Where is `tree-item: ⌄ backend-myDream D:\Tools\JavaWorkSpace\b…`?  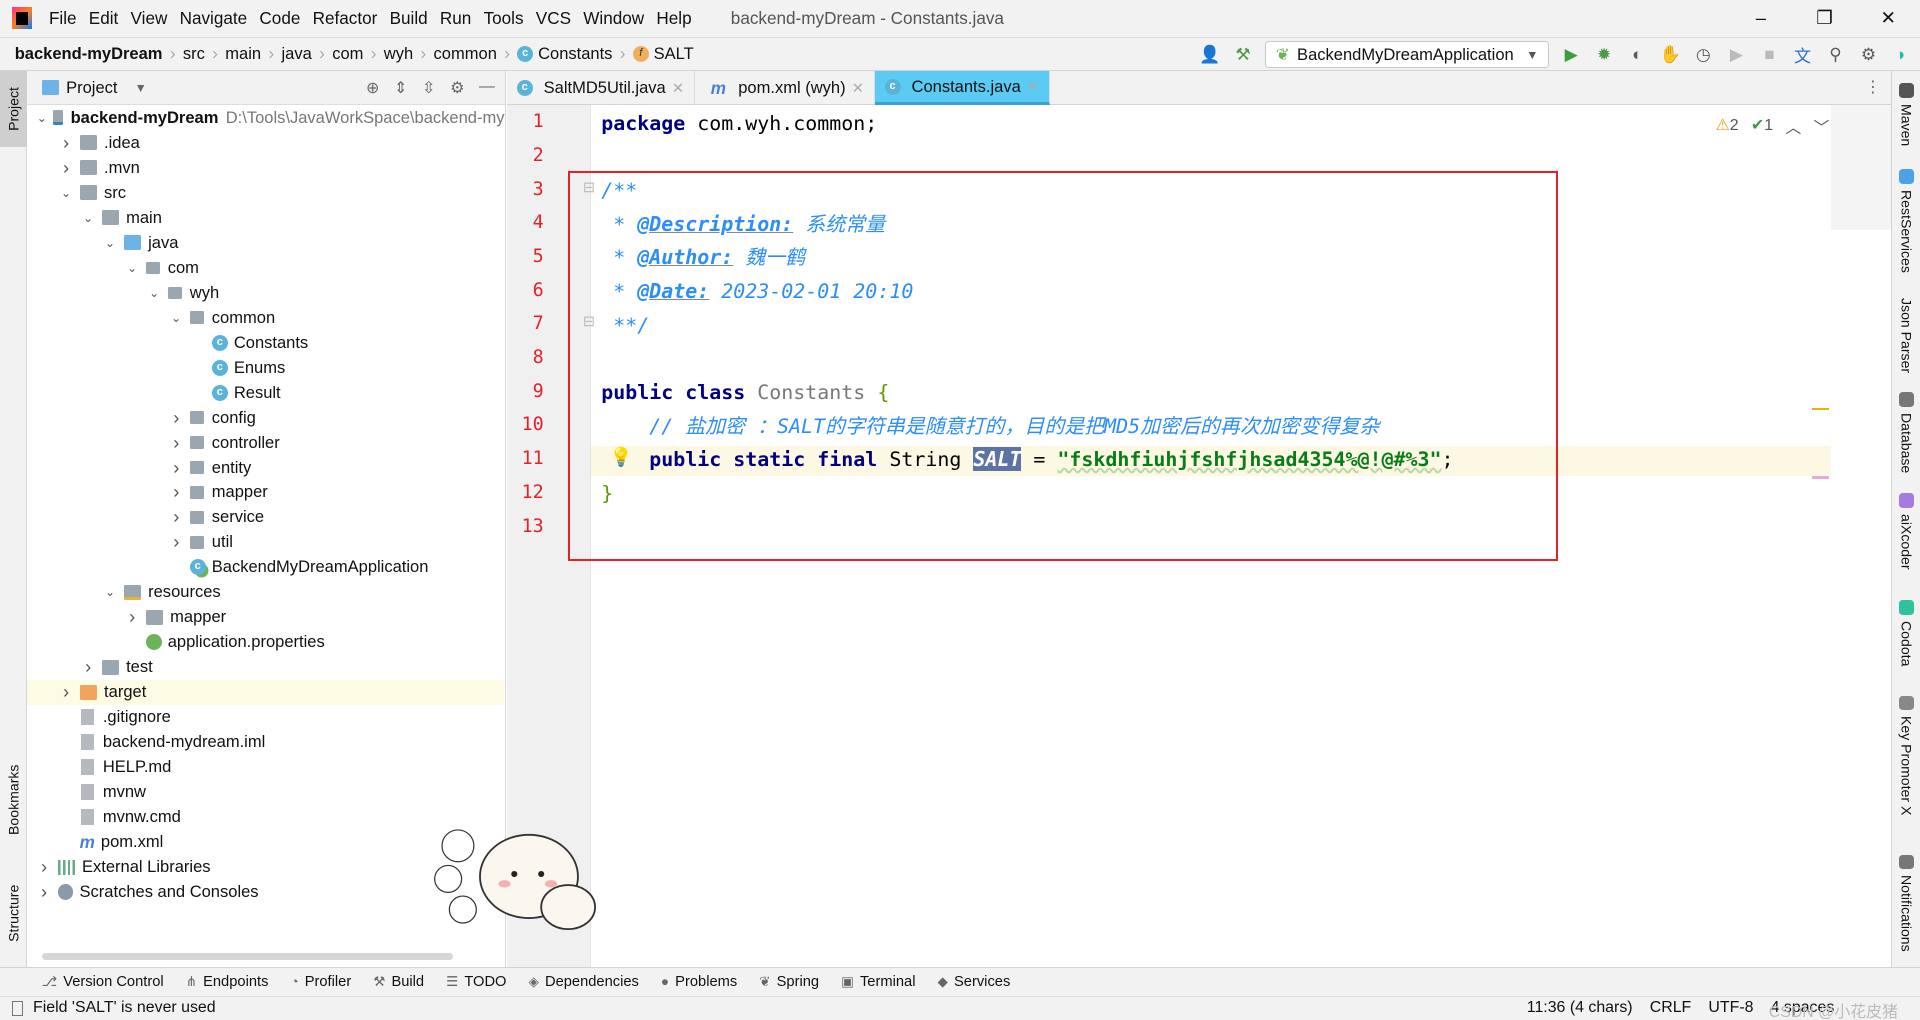 tree-item: ⌄ backend-myDream D:\Tools\JavaWorkSpace\b… is located at coordinates (266, 117).